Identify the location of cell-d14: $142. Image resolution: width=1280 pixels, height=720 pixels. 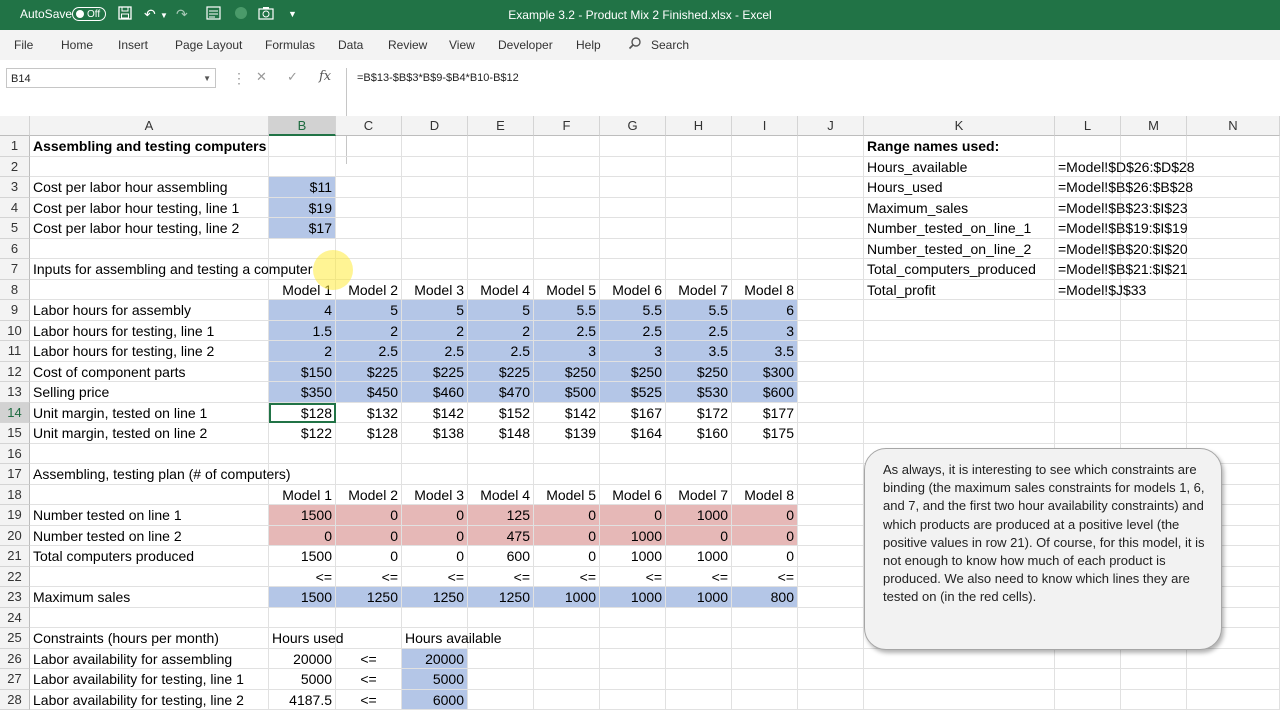
(435, 412).